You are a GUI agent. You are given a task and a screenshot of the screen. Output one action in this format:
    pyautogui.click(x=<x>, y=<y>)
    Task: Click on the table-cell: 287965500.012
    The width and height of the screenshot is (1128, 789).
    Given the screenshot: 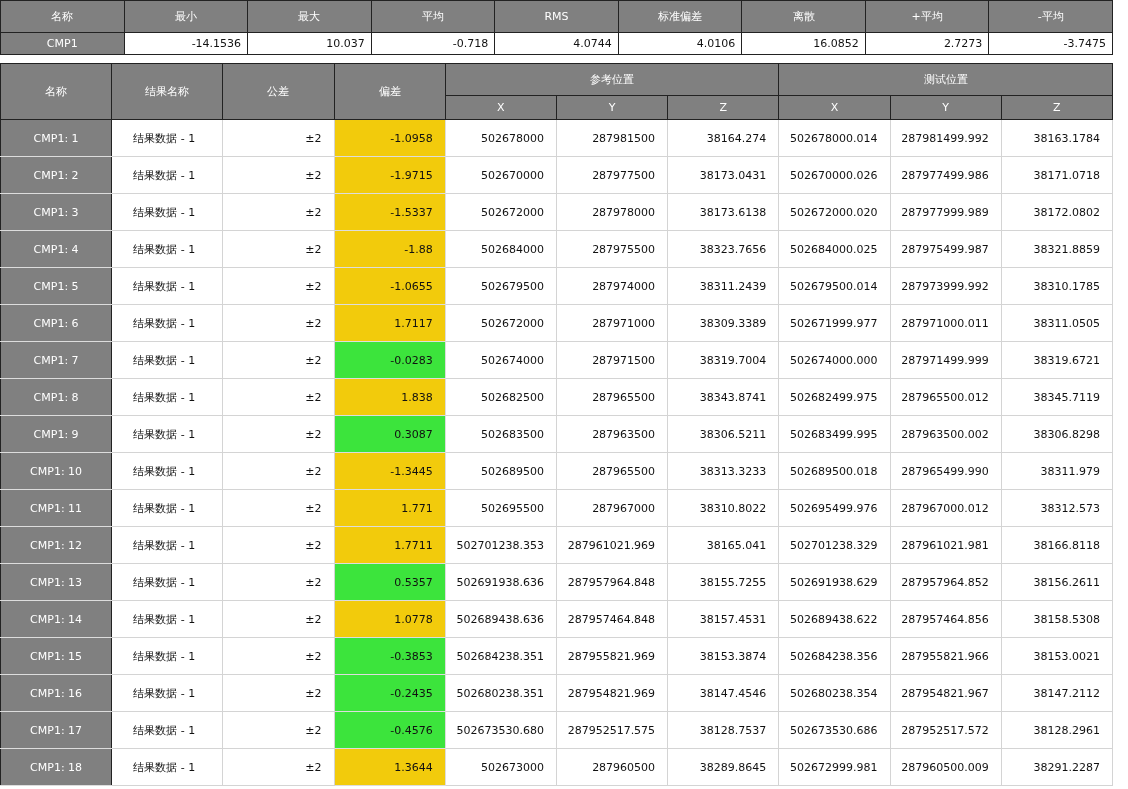 What is the action you would take?
    pyautogui.click(x=946, y=397)
    